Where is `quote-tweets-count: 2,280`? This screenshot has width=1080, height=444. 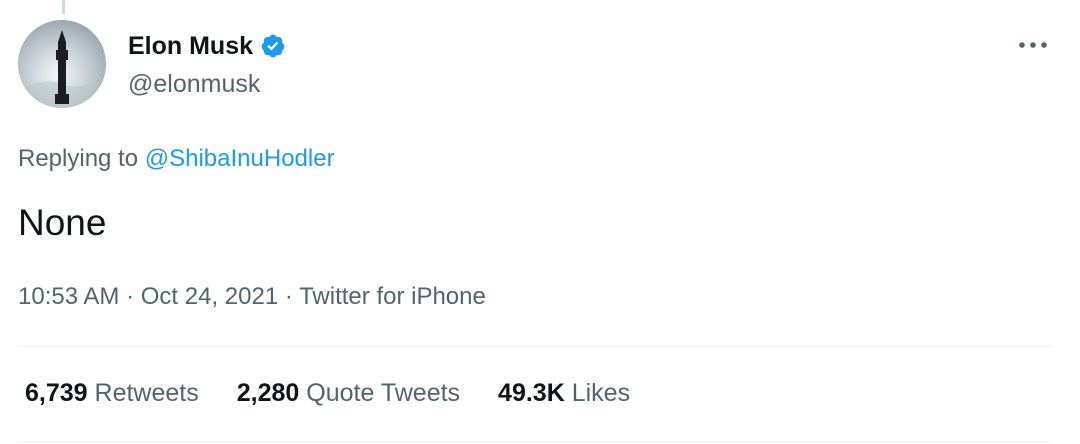 quote-tweets-count: 2,280 is located at coordinates (268, 393).